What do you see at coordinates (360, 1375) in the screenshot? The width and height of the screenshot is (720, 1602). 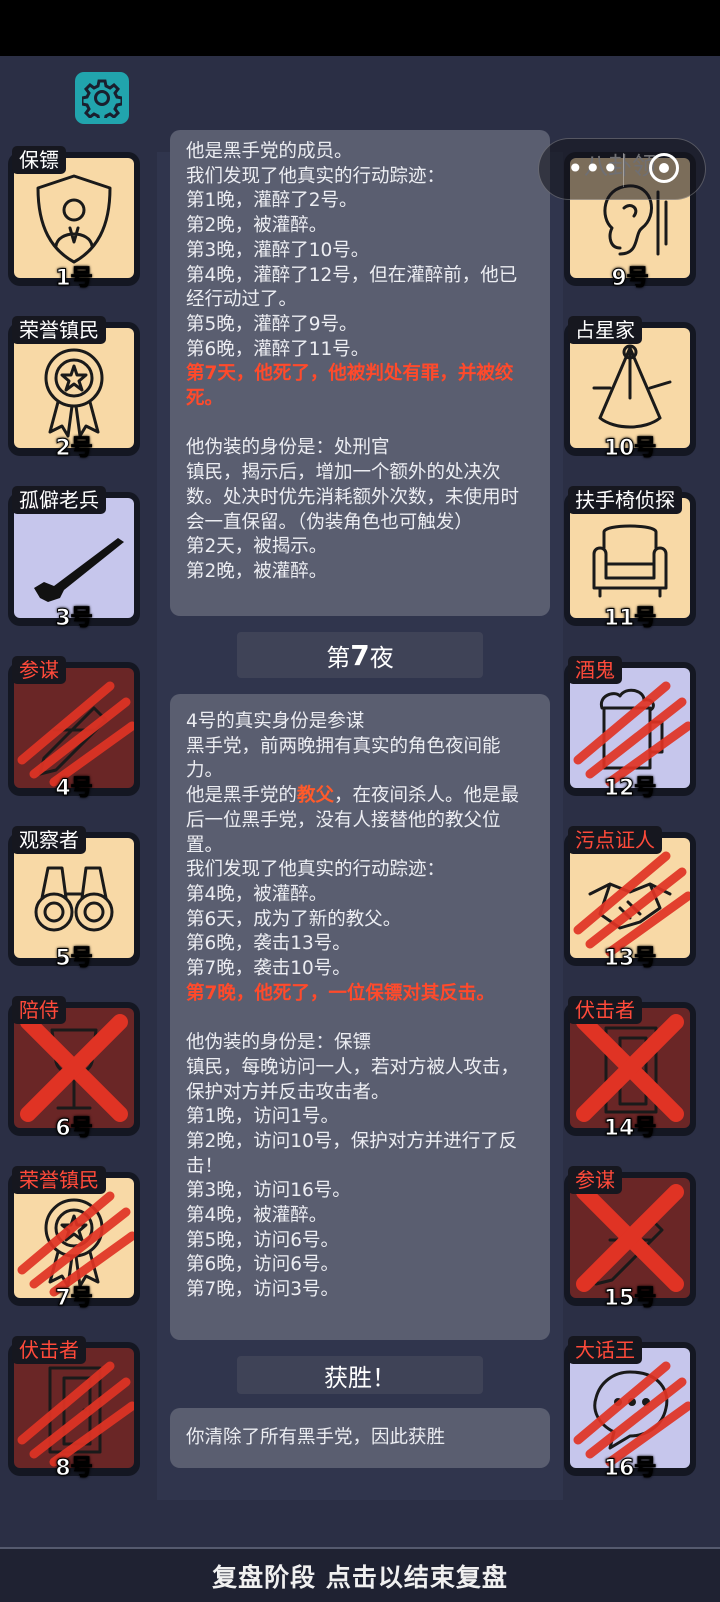 I see `victory-header: 获胜！` at bounding box center [360, 1375].